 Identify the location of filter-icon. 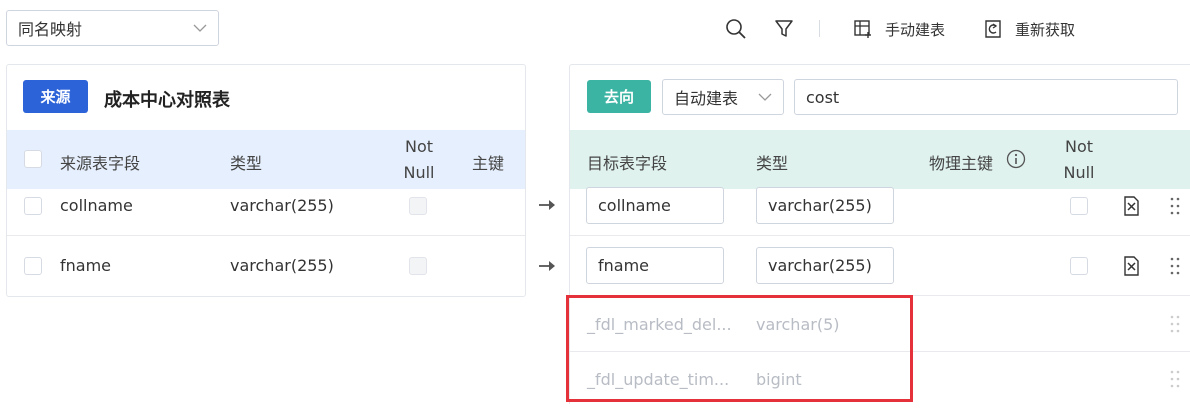
(784, 28).